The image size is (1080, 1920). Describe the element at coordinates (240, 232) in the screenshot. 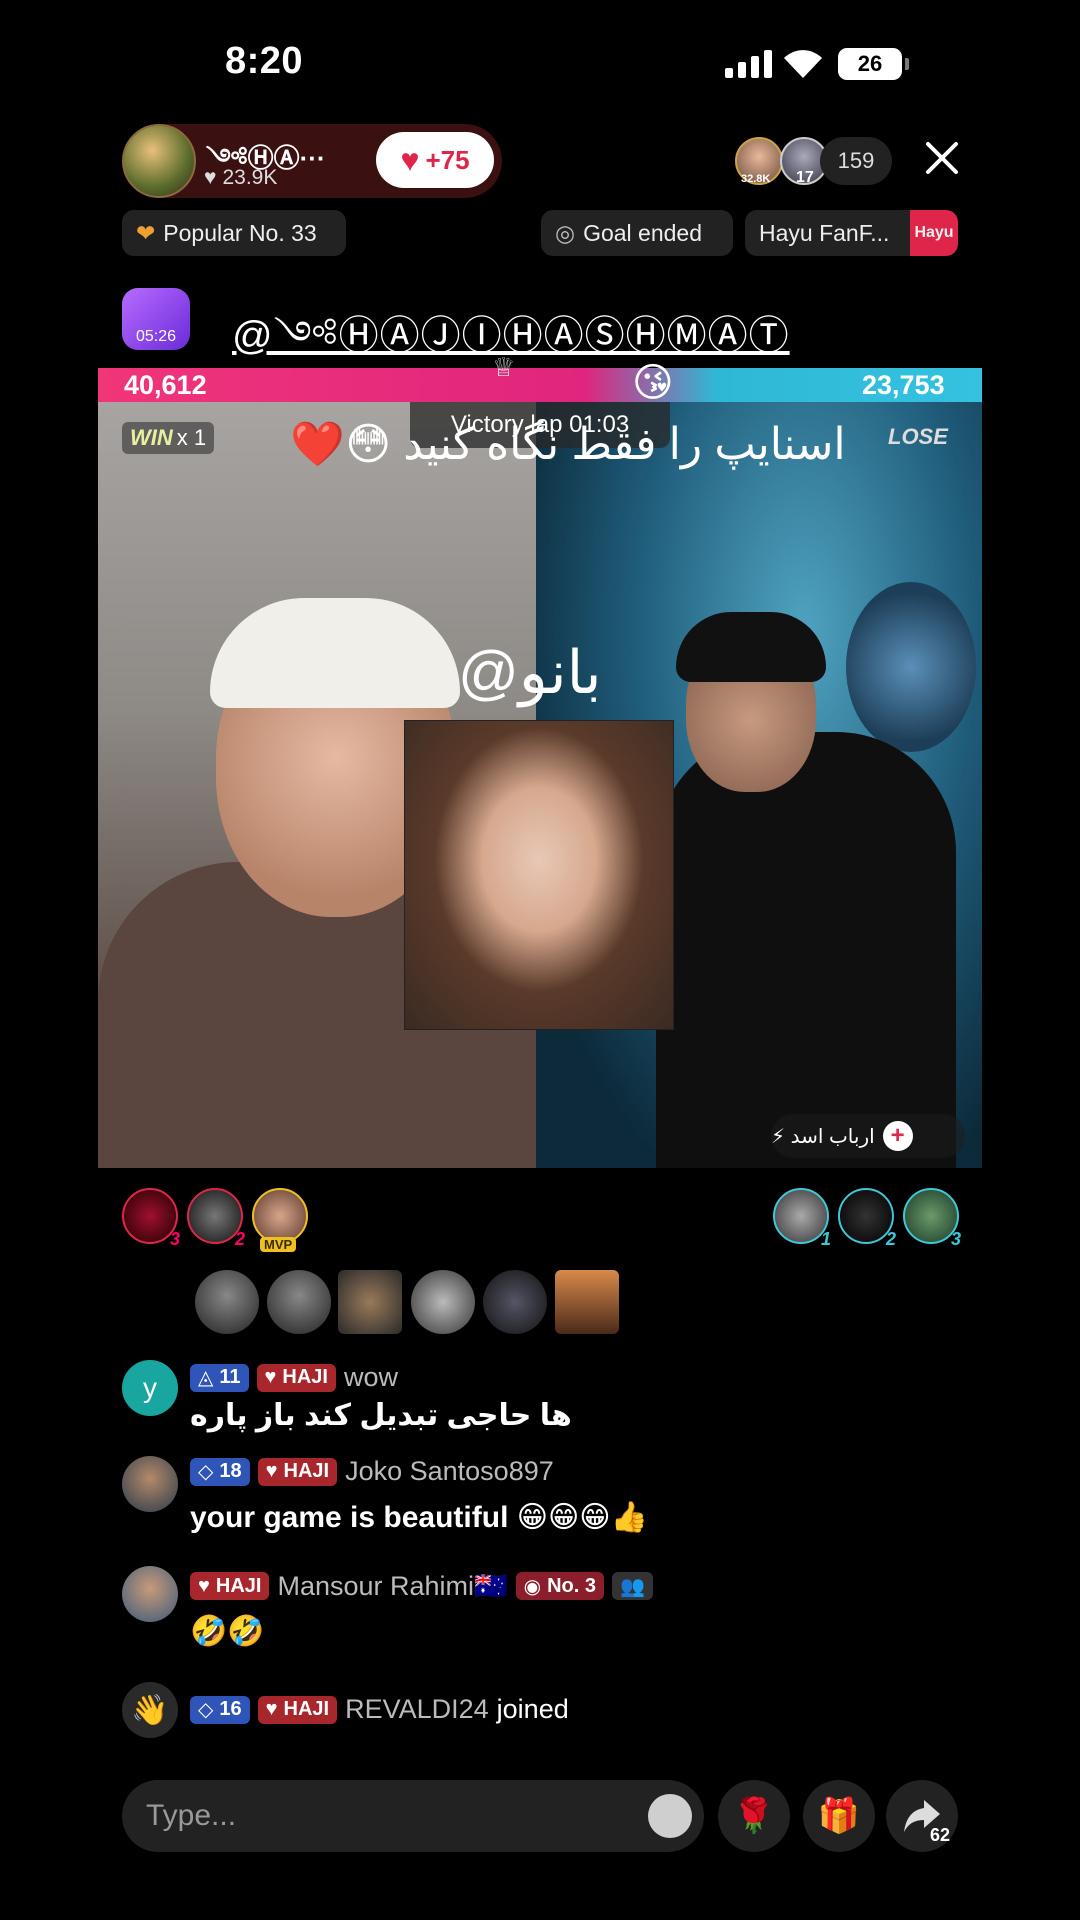

I see `popular-label: Popular No. 33` at that location.